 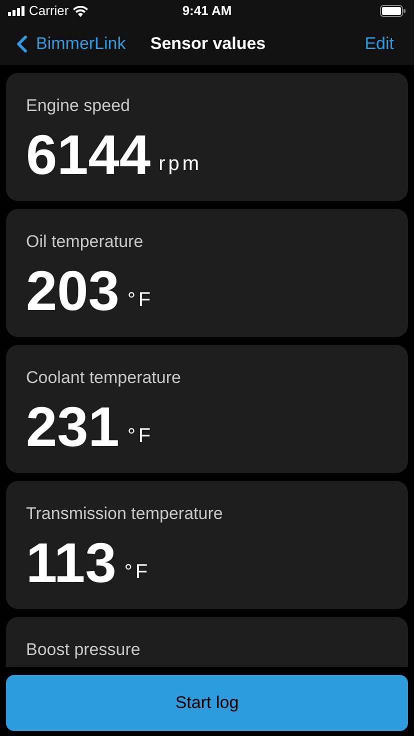 What do you see at coordinates (88, 154) in the screenshot?
I see `sensor-value: 6144` at bounding box center [88, 154].